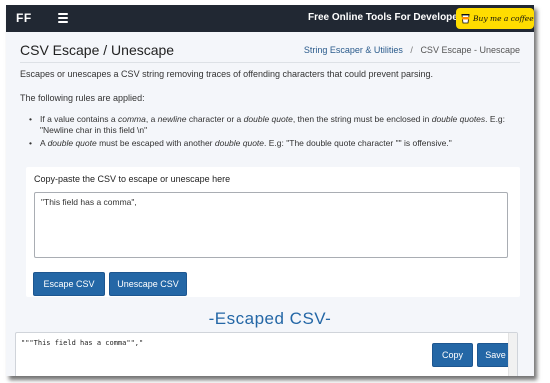  Describe the element at coordinates (387, 17) in the screenshot. I see `site-title-link: Free Online Tools For Developers` at that location.